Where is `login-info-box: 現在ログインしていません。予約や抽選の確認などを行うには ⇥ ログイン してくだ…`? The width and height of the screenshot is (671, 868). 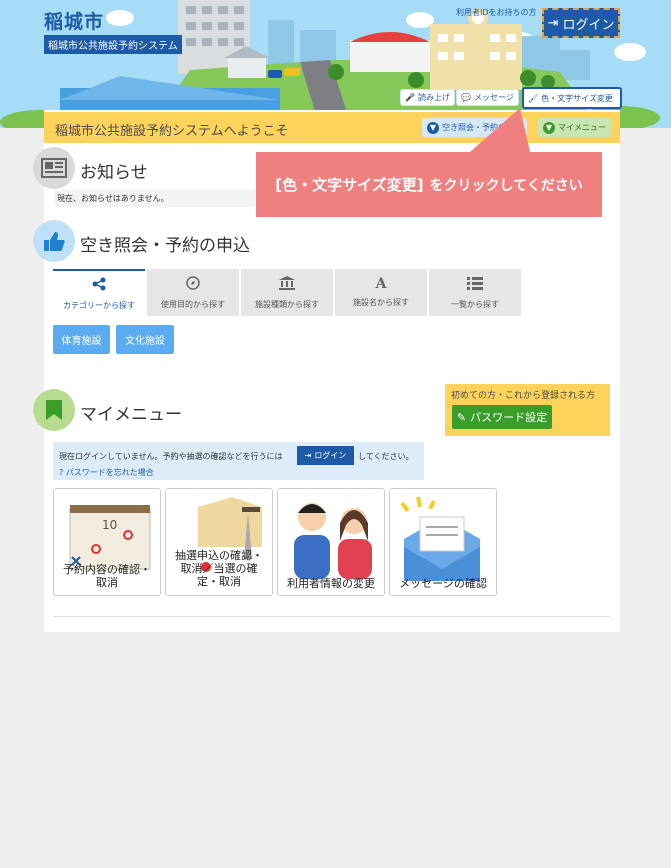 login-info-box: 現在ログインしていません。予約や抽選の確認などを行うには ⇥ ログイン してくだ… is located at coordinates (238, 461).